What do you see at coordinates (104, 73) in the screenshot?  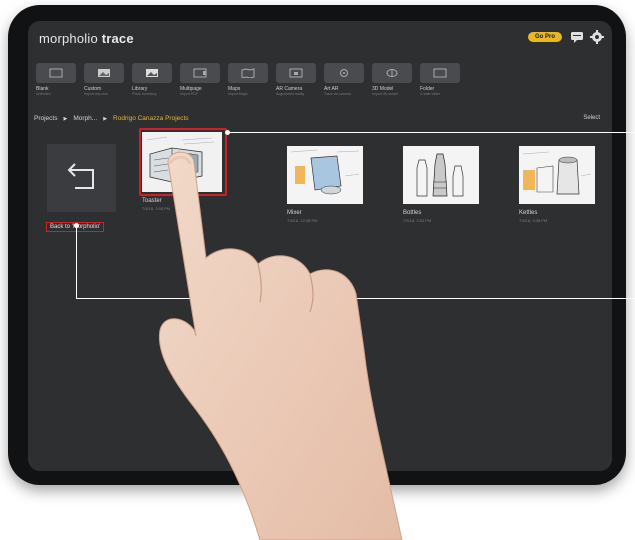 I see `custom-image-icon` at bounding box center [104, 73].